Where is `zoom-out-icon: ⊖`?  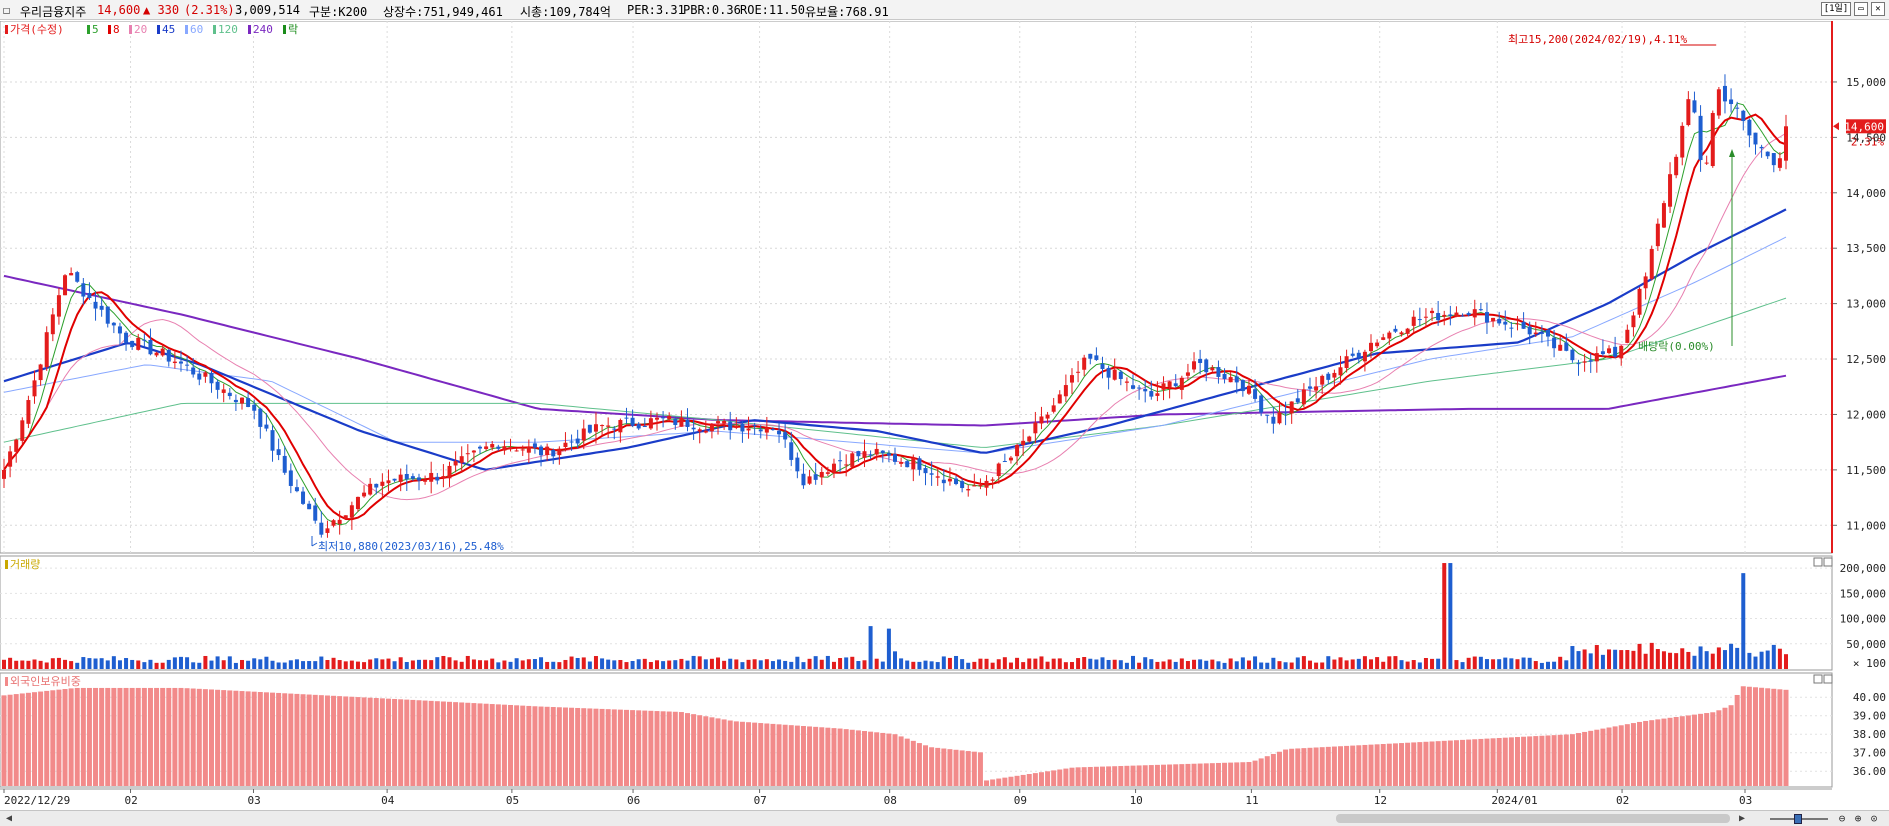
zoom-out-icon: ⊖ is located at coordinates (1842, 819).